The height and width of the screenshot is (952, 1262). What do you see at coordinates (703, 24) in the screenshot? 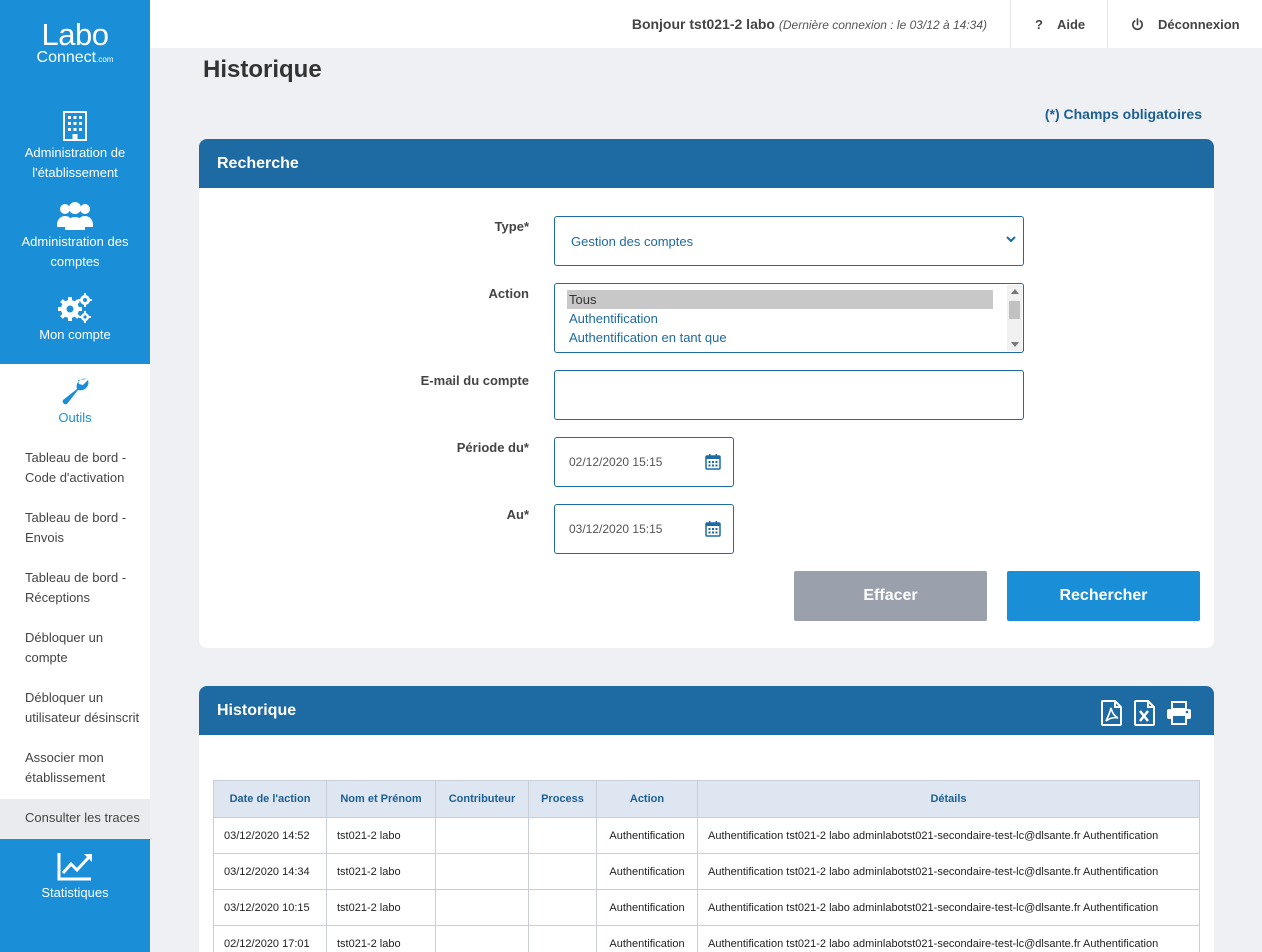
I see `greeting-text: Bonjour tst021-2 labo` at bounding box center [703, 24].